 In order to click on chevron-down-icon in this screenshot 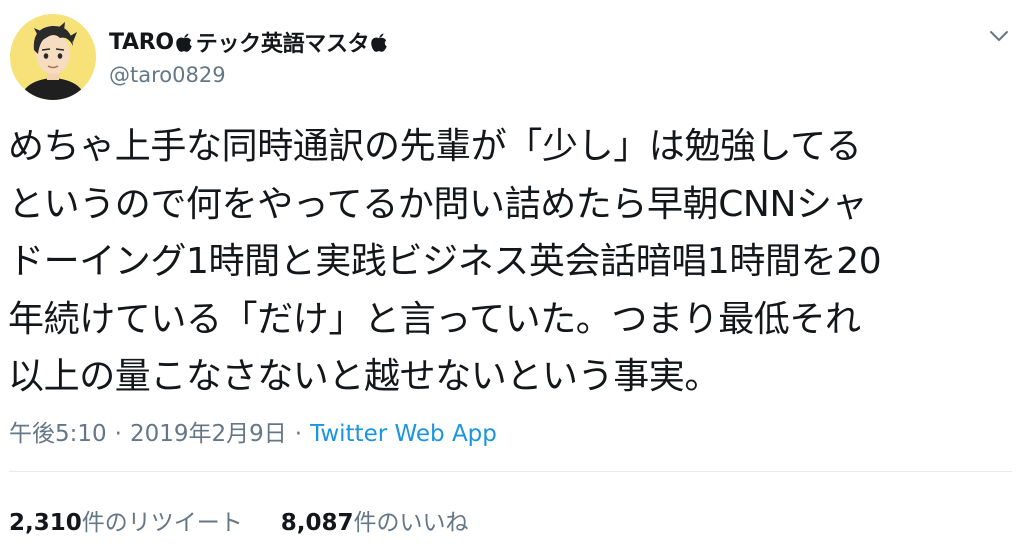, I will do `click(999, 36)`.